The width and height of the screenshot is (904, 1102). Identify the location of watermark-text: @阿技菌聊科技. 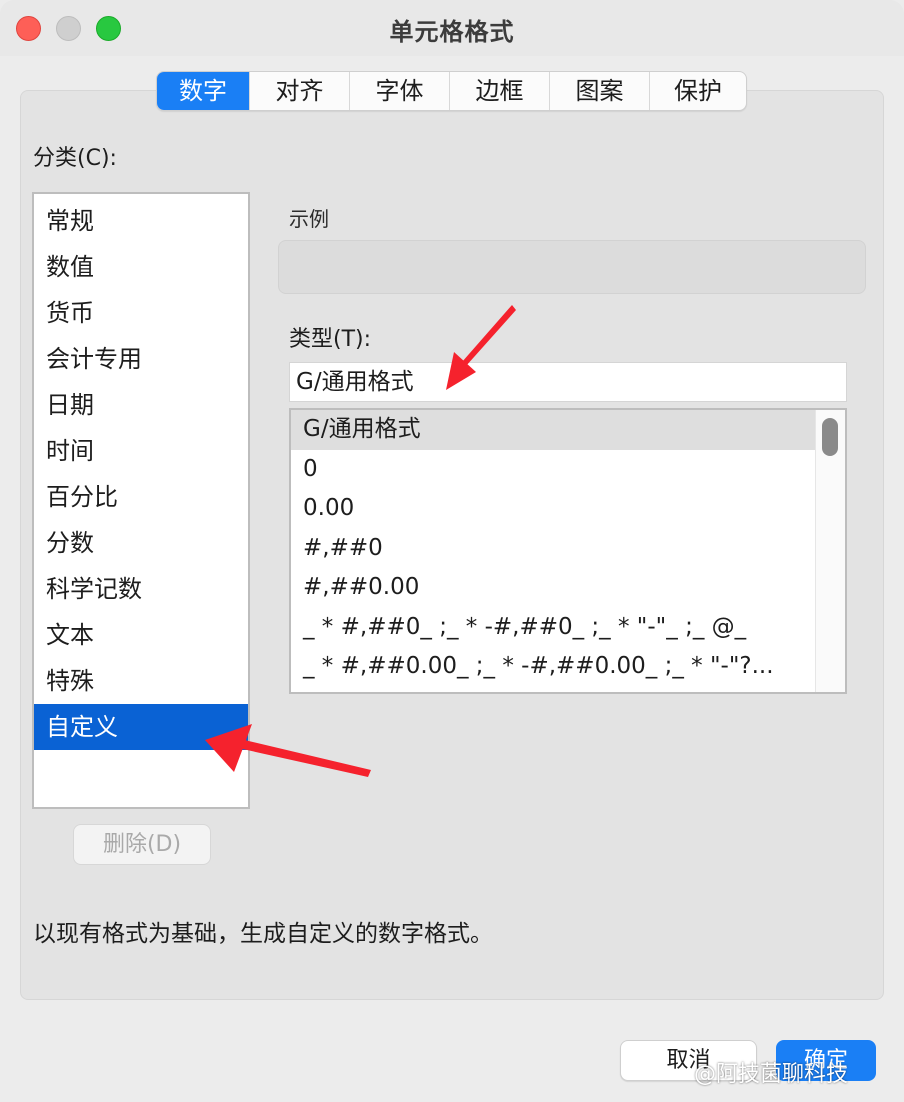
(771, 1074).